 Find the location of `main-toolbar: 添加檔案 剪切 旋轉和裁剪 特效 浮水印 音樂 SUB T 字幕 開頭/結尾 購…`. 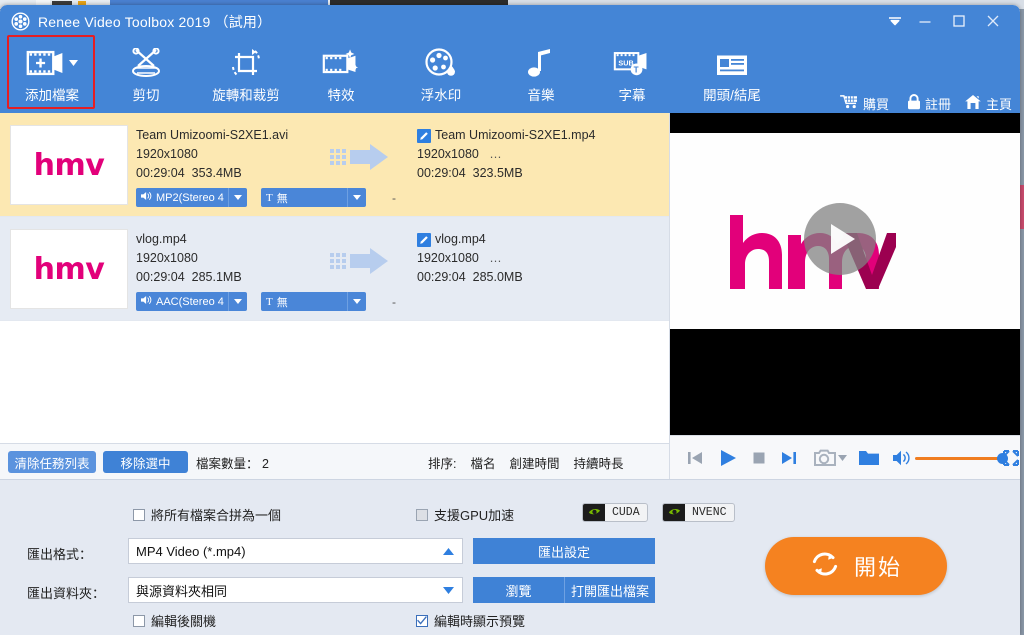

main-toolbar: 添加檔案 剪切 旋轉和裁剪 特效 浮水印 音樂 SUB T 字幕 開頭/結尾 購… is located at coordinates (510, 75).